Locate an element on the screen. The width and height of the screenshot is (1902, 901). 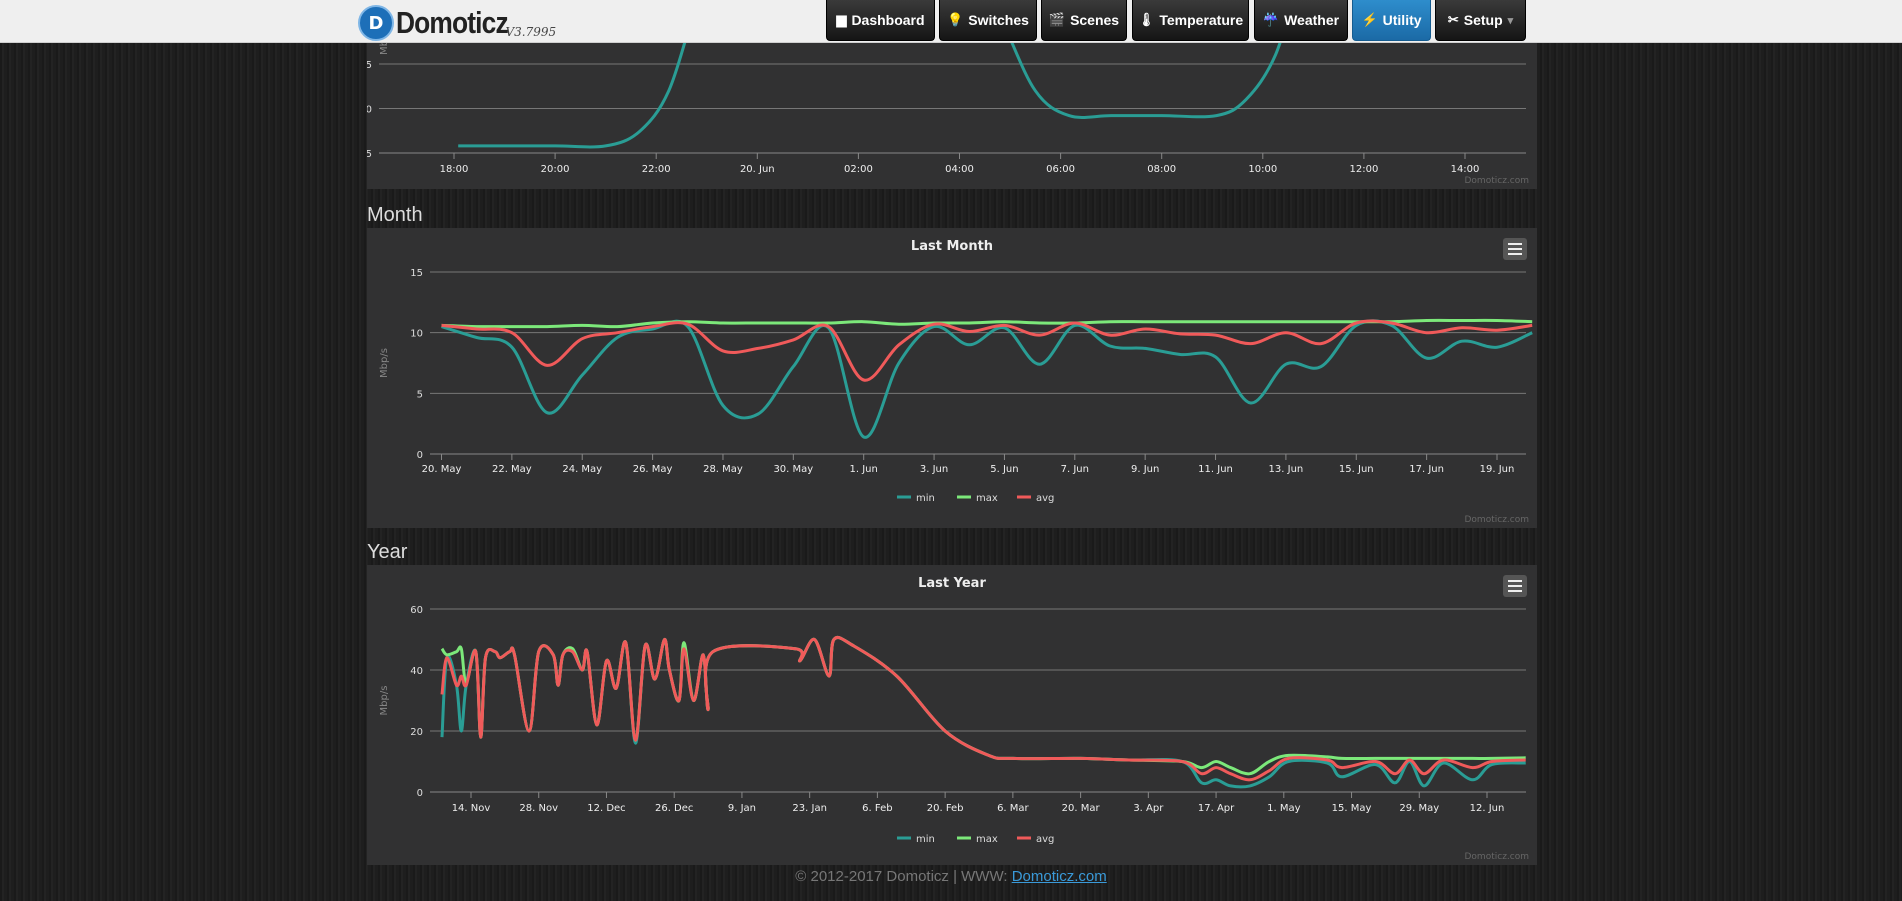
nav-utility: ⚡ Utility is located at coordinates (1391, 20).